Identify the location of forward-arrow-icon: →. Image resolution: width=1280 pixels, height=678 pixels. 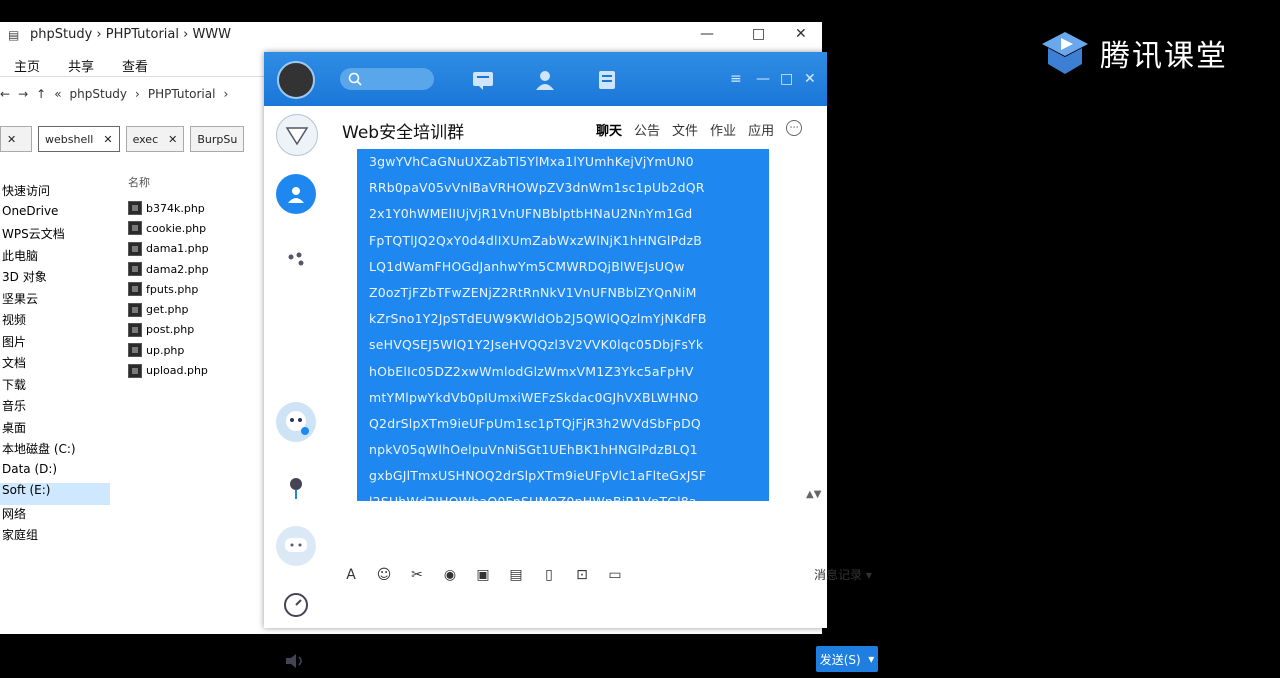
(23, 94).